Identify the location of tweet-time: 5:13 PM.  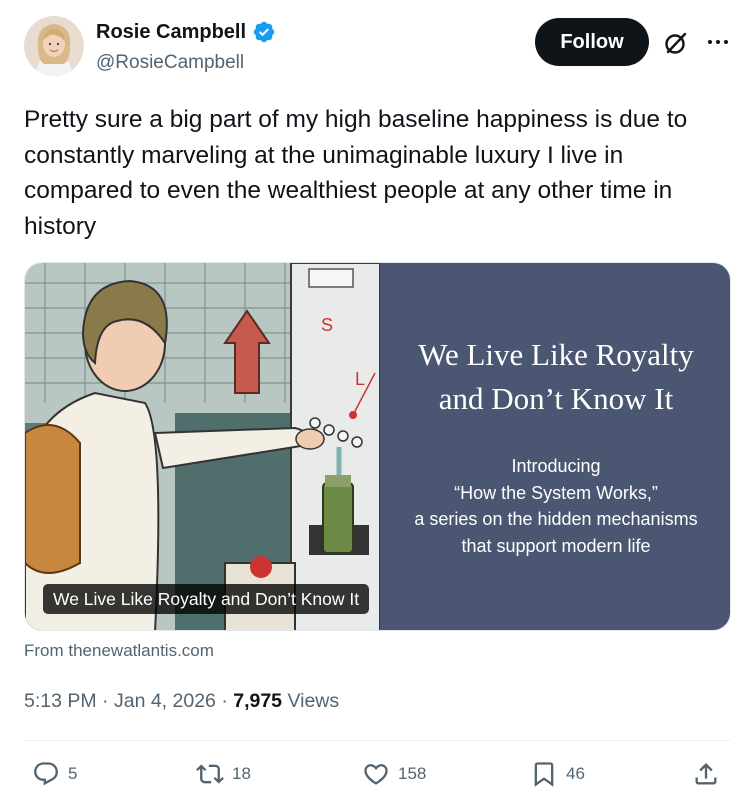
(60, 701).